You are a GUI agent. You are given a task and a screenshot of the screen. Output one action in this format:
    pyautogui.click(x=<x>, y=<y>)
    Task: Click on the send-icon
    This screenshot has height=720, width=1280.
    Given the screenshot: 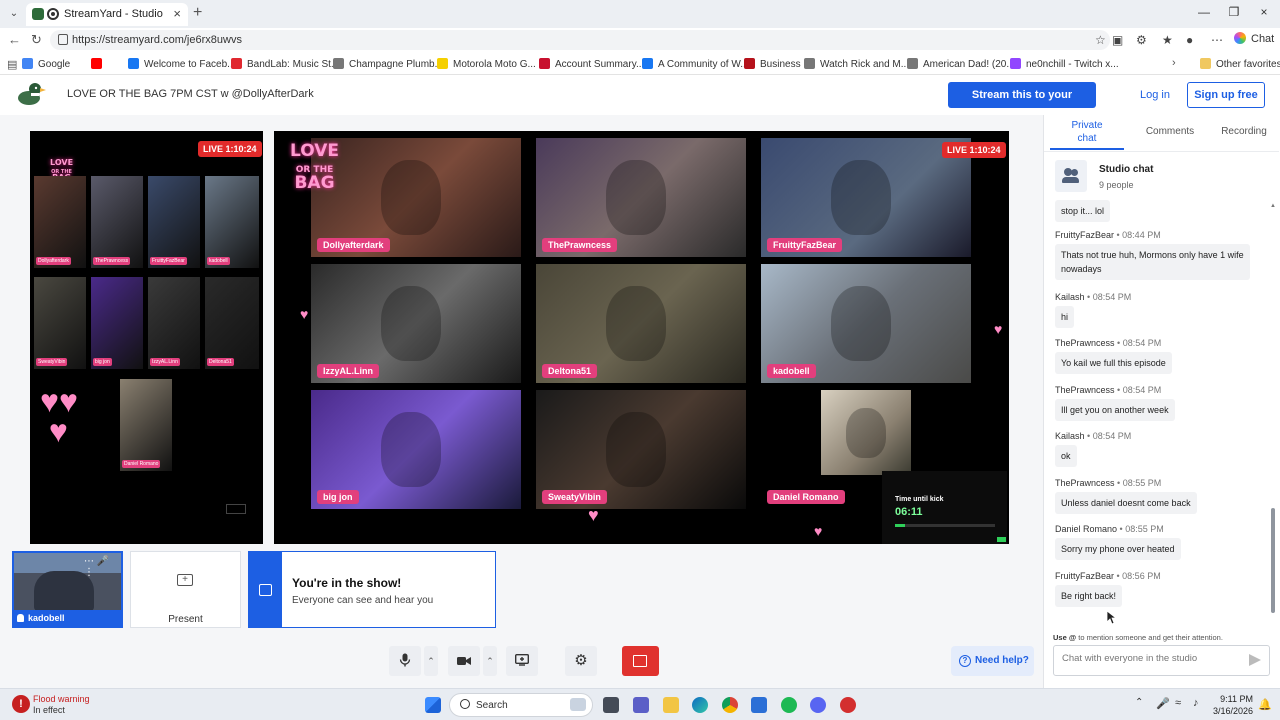 What is the action you would take?
    pyautogui.click(x=1255, y=660)
    